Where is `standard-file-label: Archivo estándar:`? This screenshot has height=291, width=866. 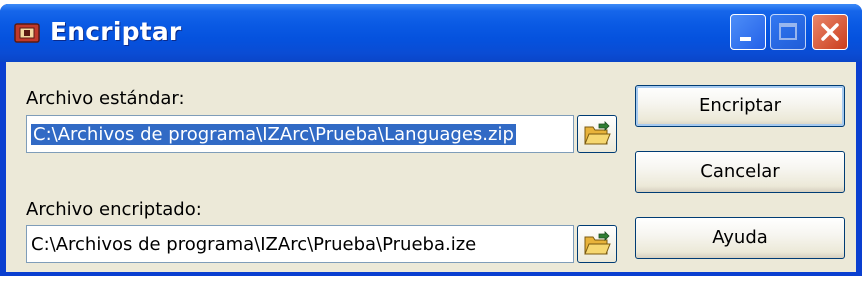 standard-file-label: Archivo estándar: is located at coordinates (105, 98).